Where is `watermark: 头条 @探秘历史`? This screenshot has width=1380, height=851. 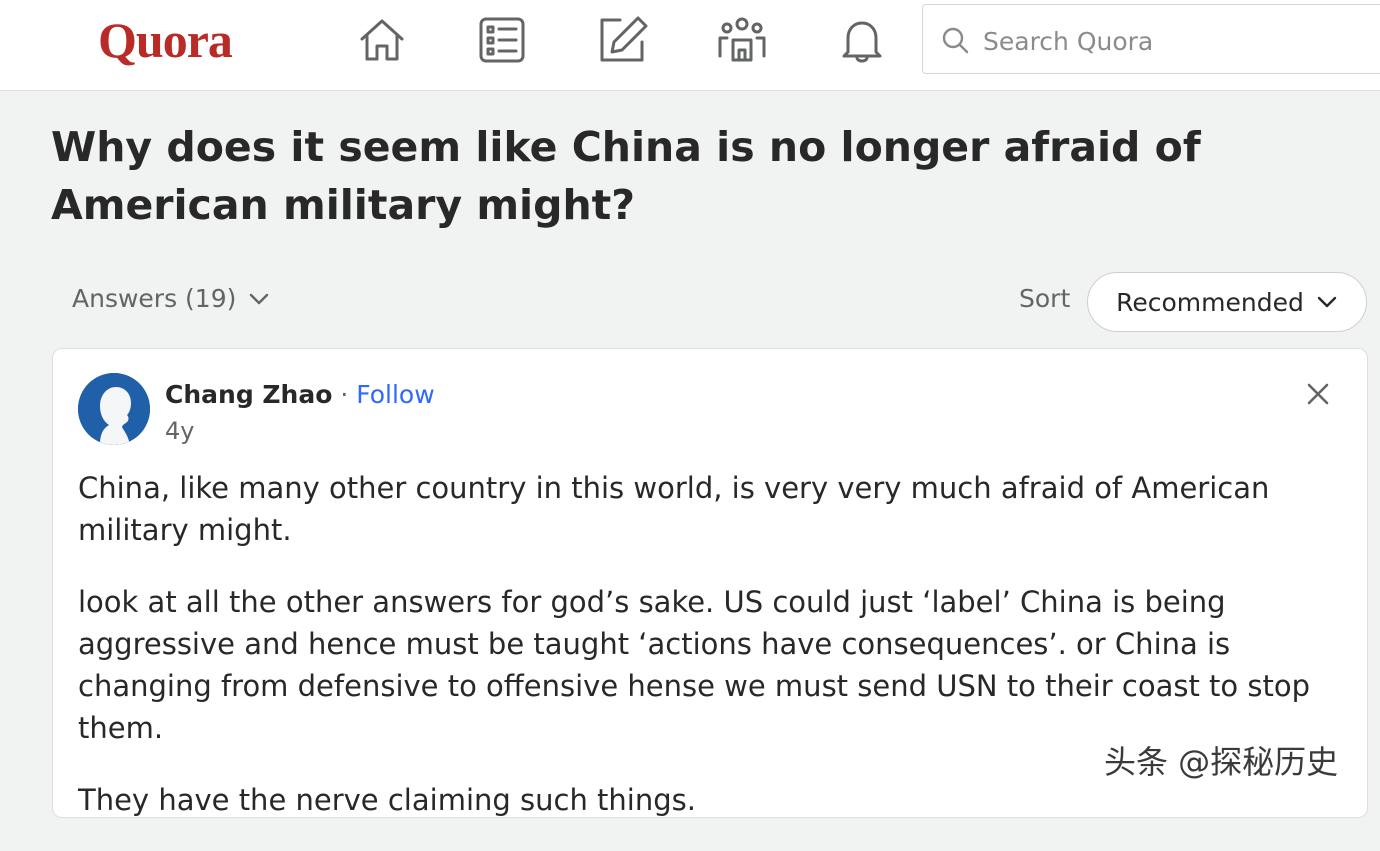
watermark: 头条 @探秘历史 is located at coordinates (1221, 762).